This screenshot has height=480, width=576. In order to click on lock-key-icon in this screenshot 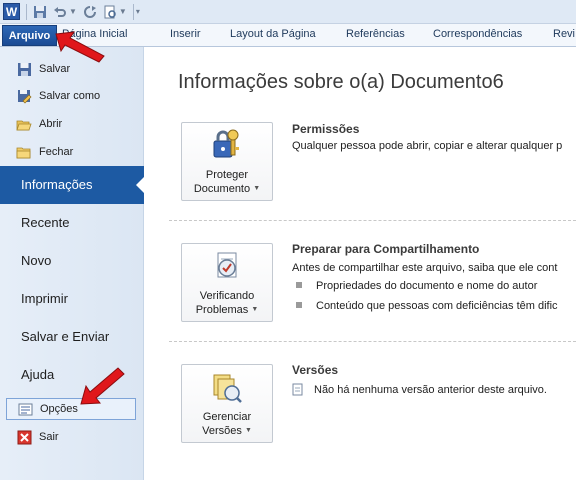, I will do `click(227, 146)`.